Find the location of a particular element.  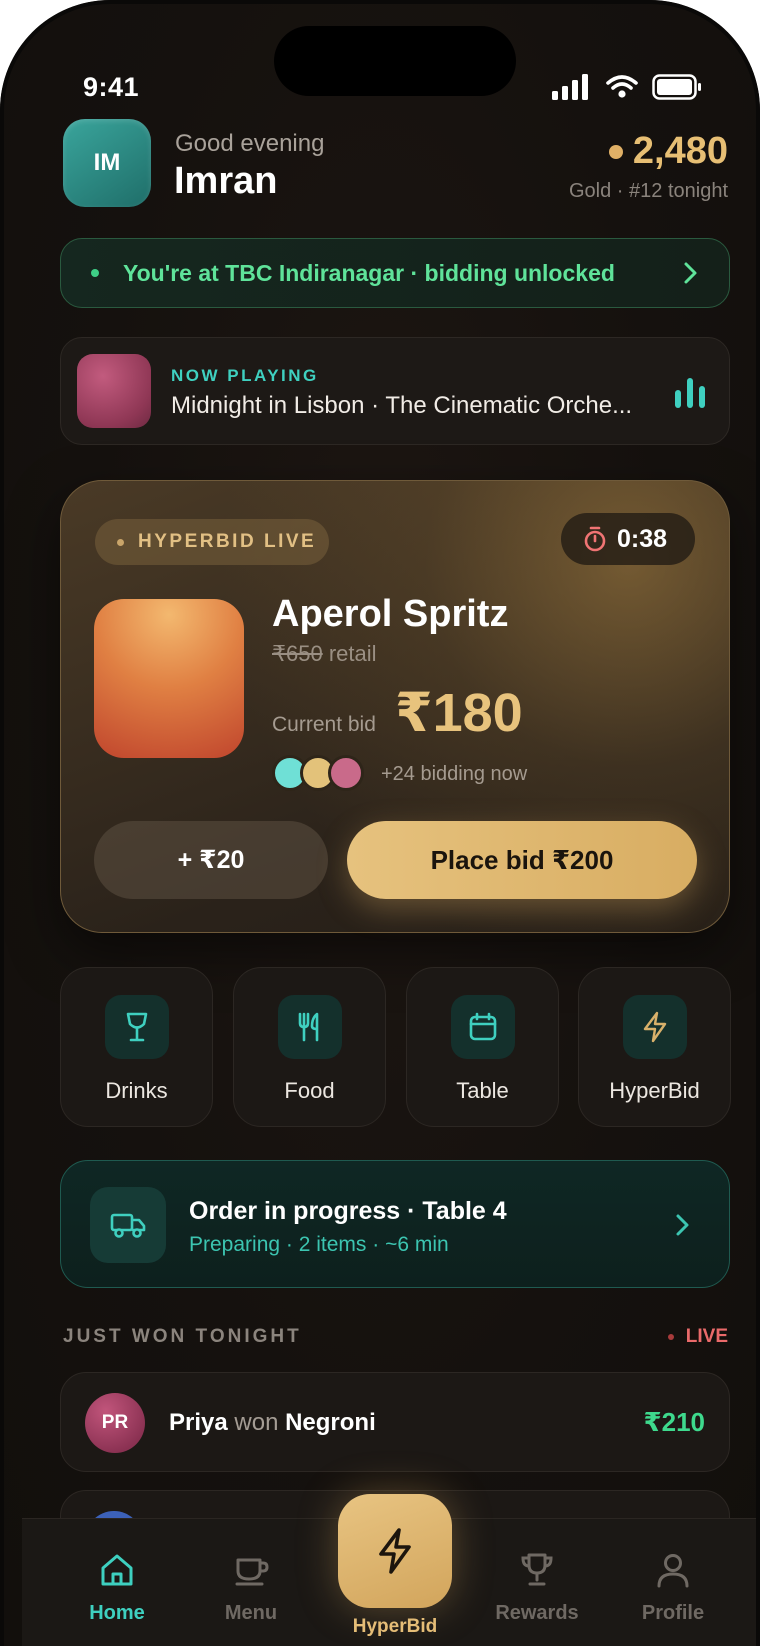

retail-price: ₹650 retail is located at coordinates (324, 654).